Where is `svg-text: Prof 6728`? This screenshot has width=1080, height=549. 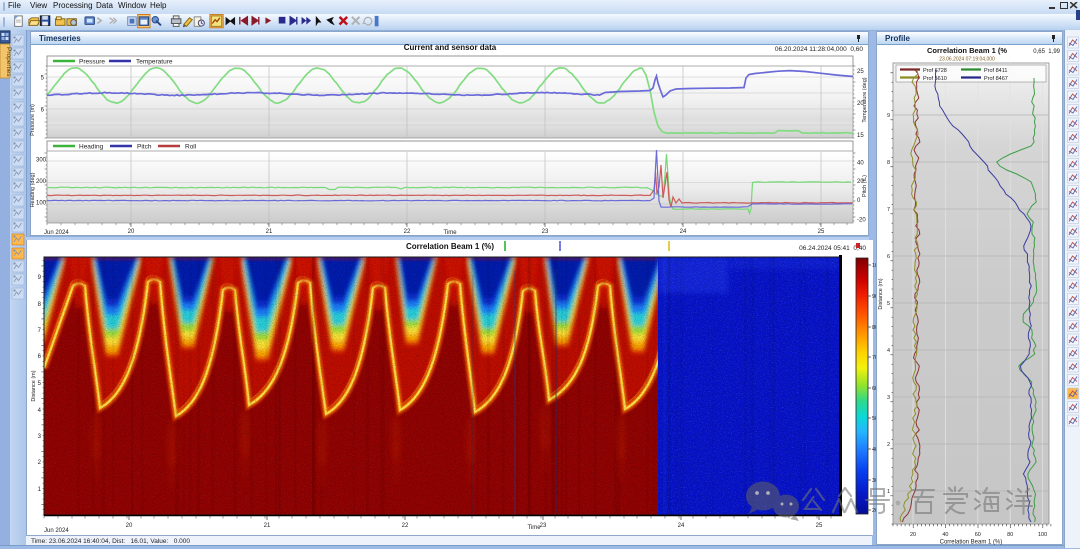
svg-text: Prof 6728 is located at coordinates (935, 71).